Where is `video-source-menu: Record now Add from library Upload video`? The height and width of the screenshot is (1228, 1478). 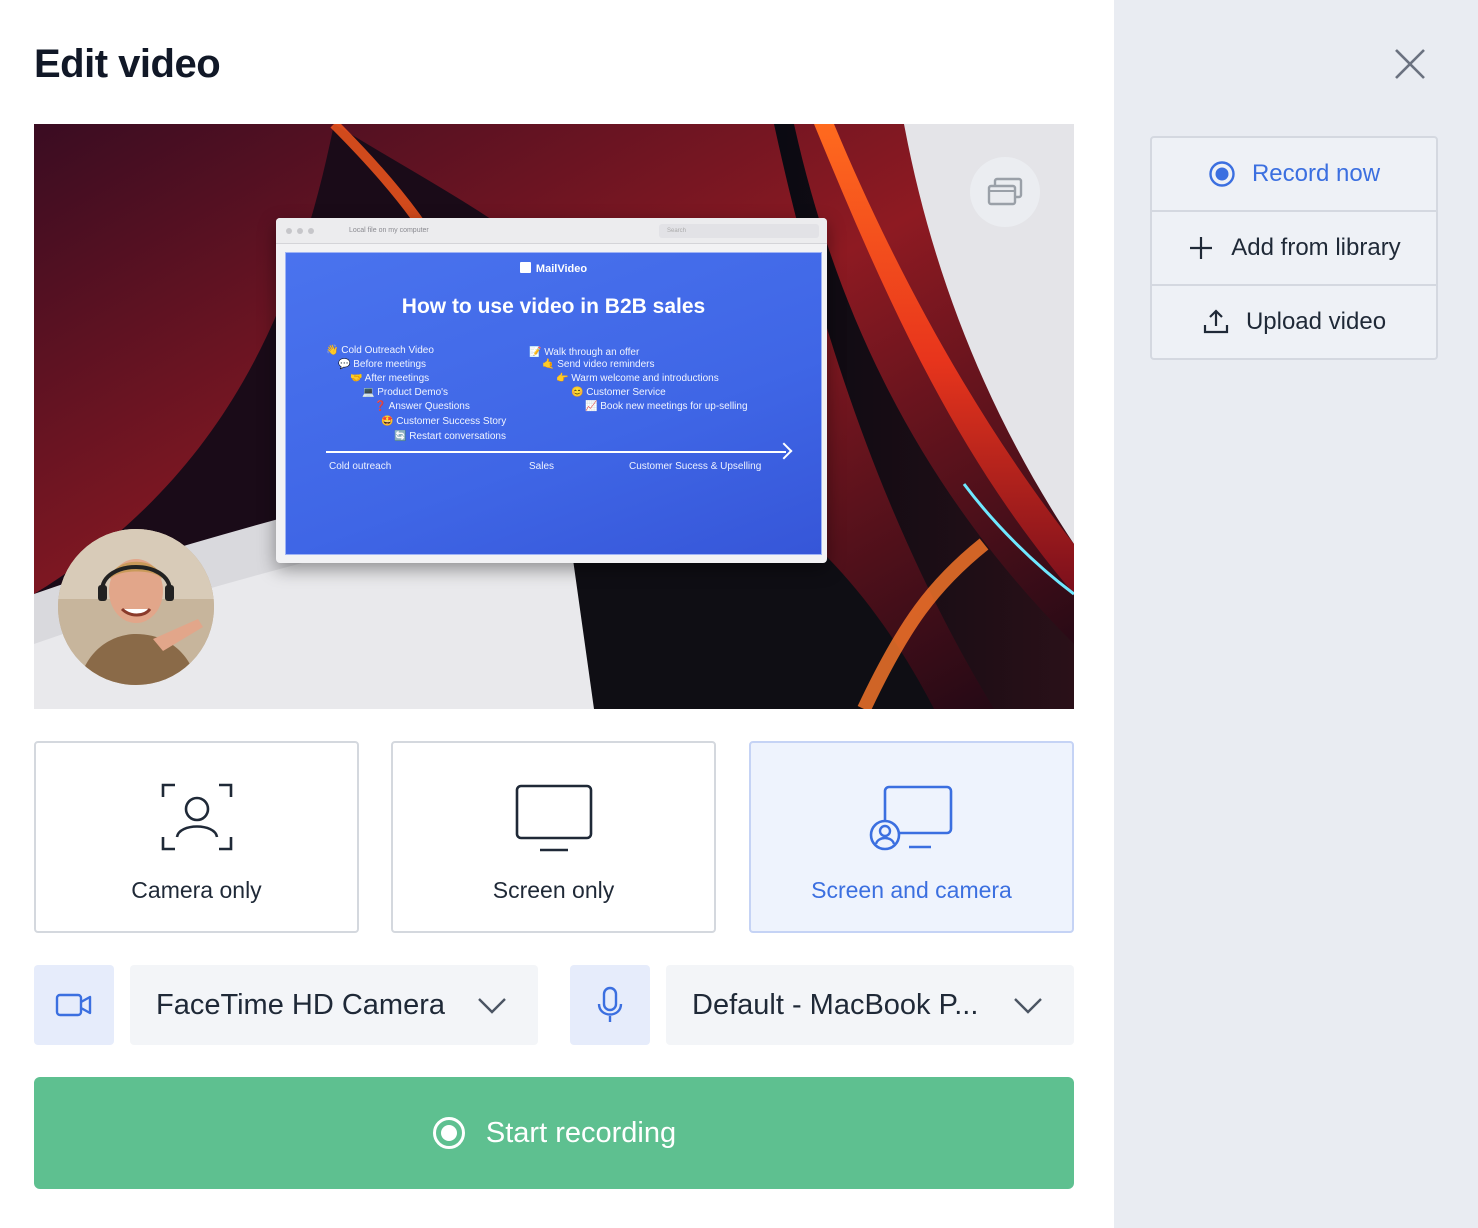
video-source-menu: Record now Add from library Upload video is located at coordinates (1294, 248).